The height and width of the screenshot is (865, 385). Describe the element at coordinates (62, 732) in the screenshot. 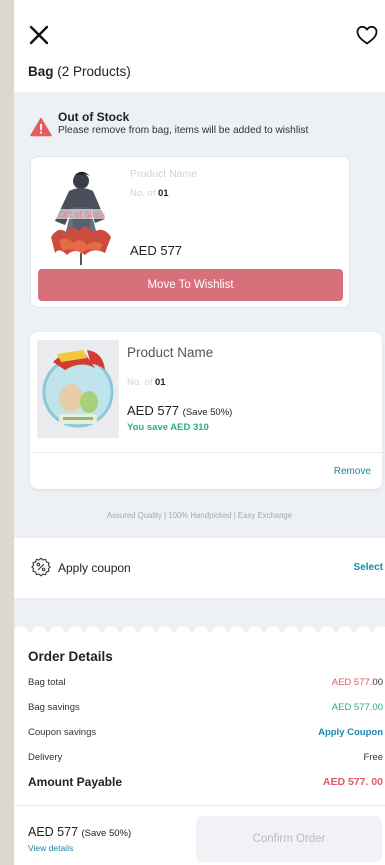

I see `coupon-savings-label: Coupon savings` at that location.